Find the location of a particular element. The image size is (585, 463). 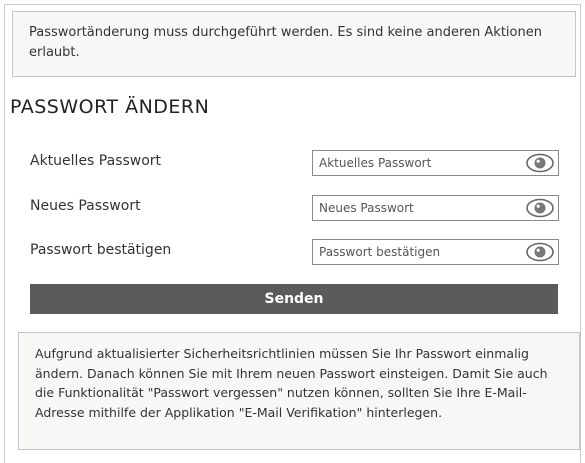

confirm-password-label: Passwort bestätigen is located at coordinates (101, 250).